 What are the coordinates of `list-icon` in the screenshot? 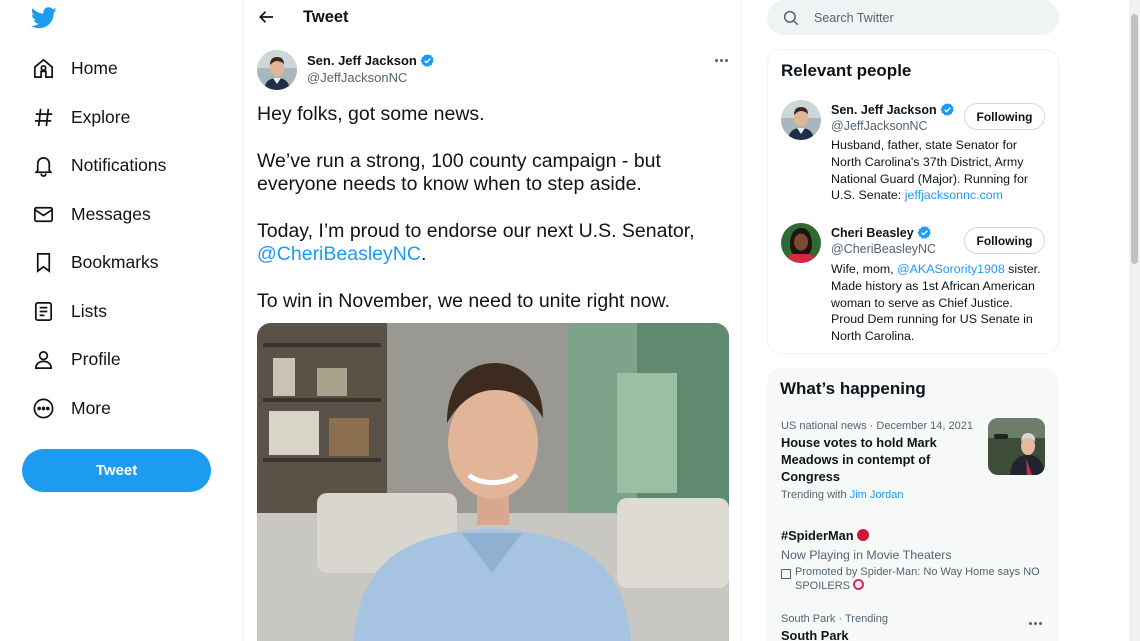 It's located at (43, 311).